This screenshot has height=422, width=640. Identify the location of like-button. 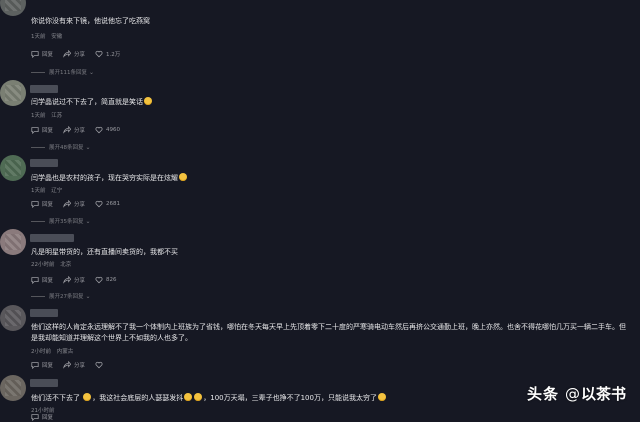
(100, 365).